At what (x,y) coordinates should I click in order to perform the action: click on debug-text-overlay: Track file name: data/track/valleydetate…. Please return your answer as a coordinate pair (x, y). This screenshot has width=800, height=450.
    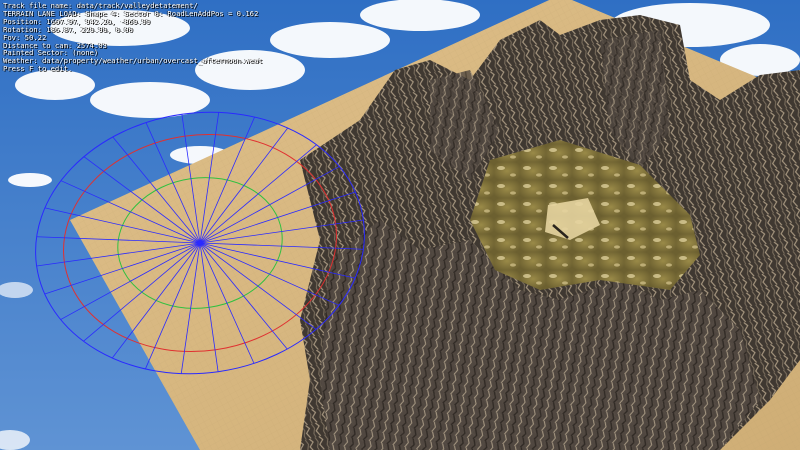
    Looking at the image, I should click on (133, 37).